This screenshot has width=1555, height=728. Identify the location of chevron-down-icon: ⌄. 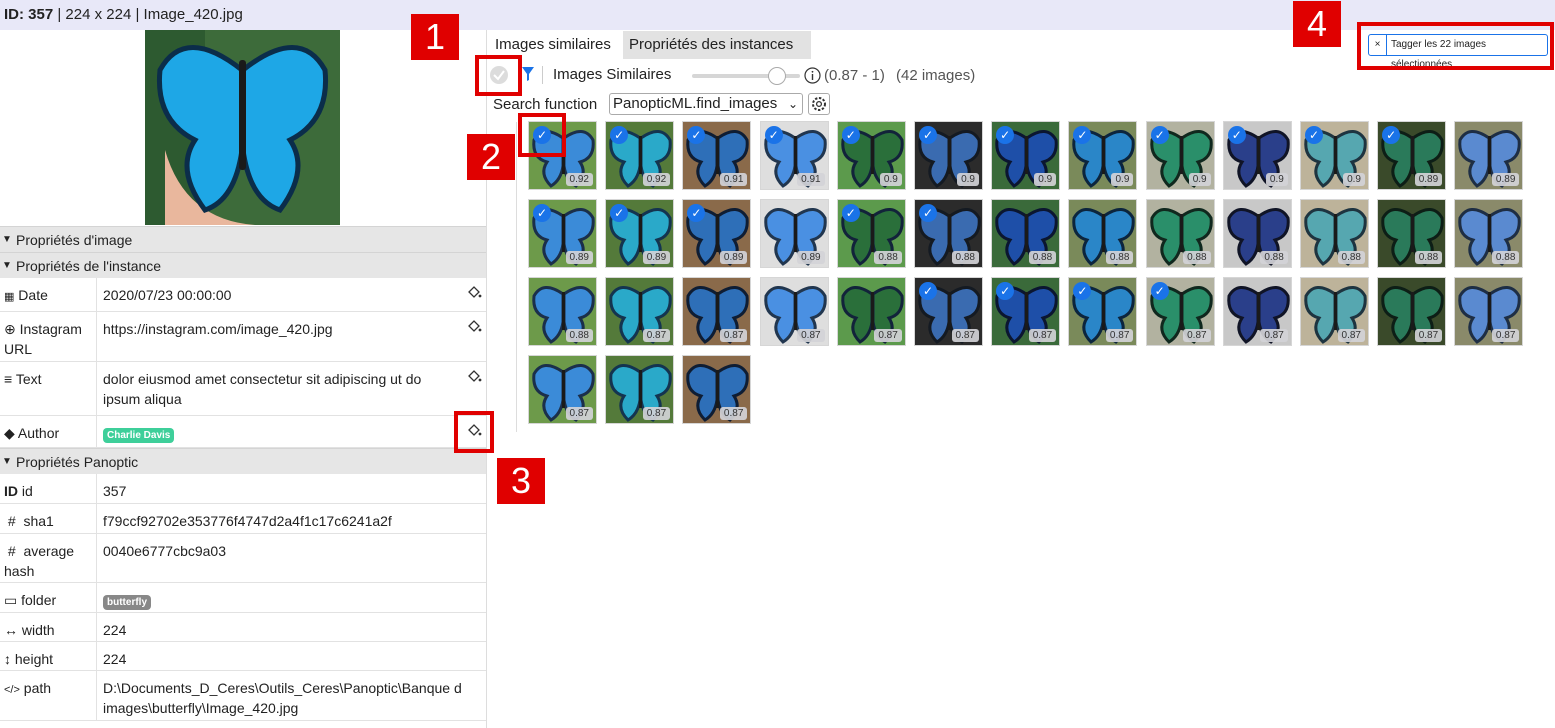
(792, 104).